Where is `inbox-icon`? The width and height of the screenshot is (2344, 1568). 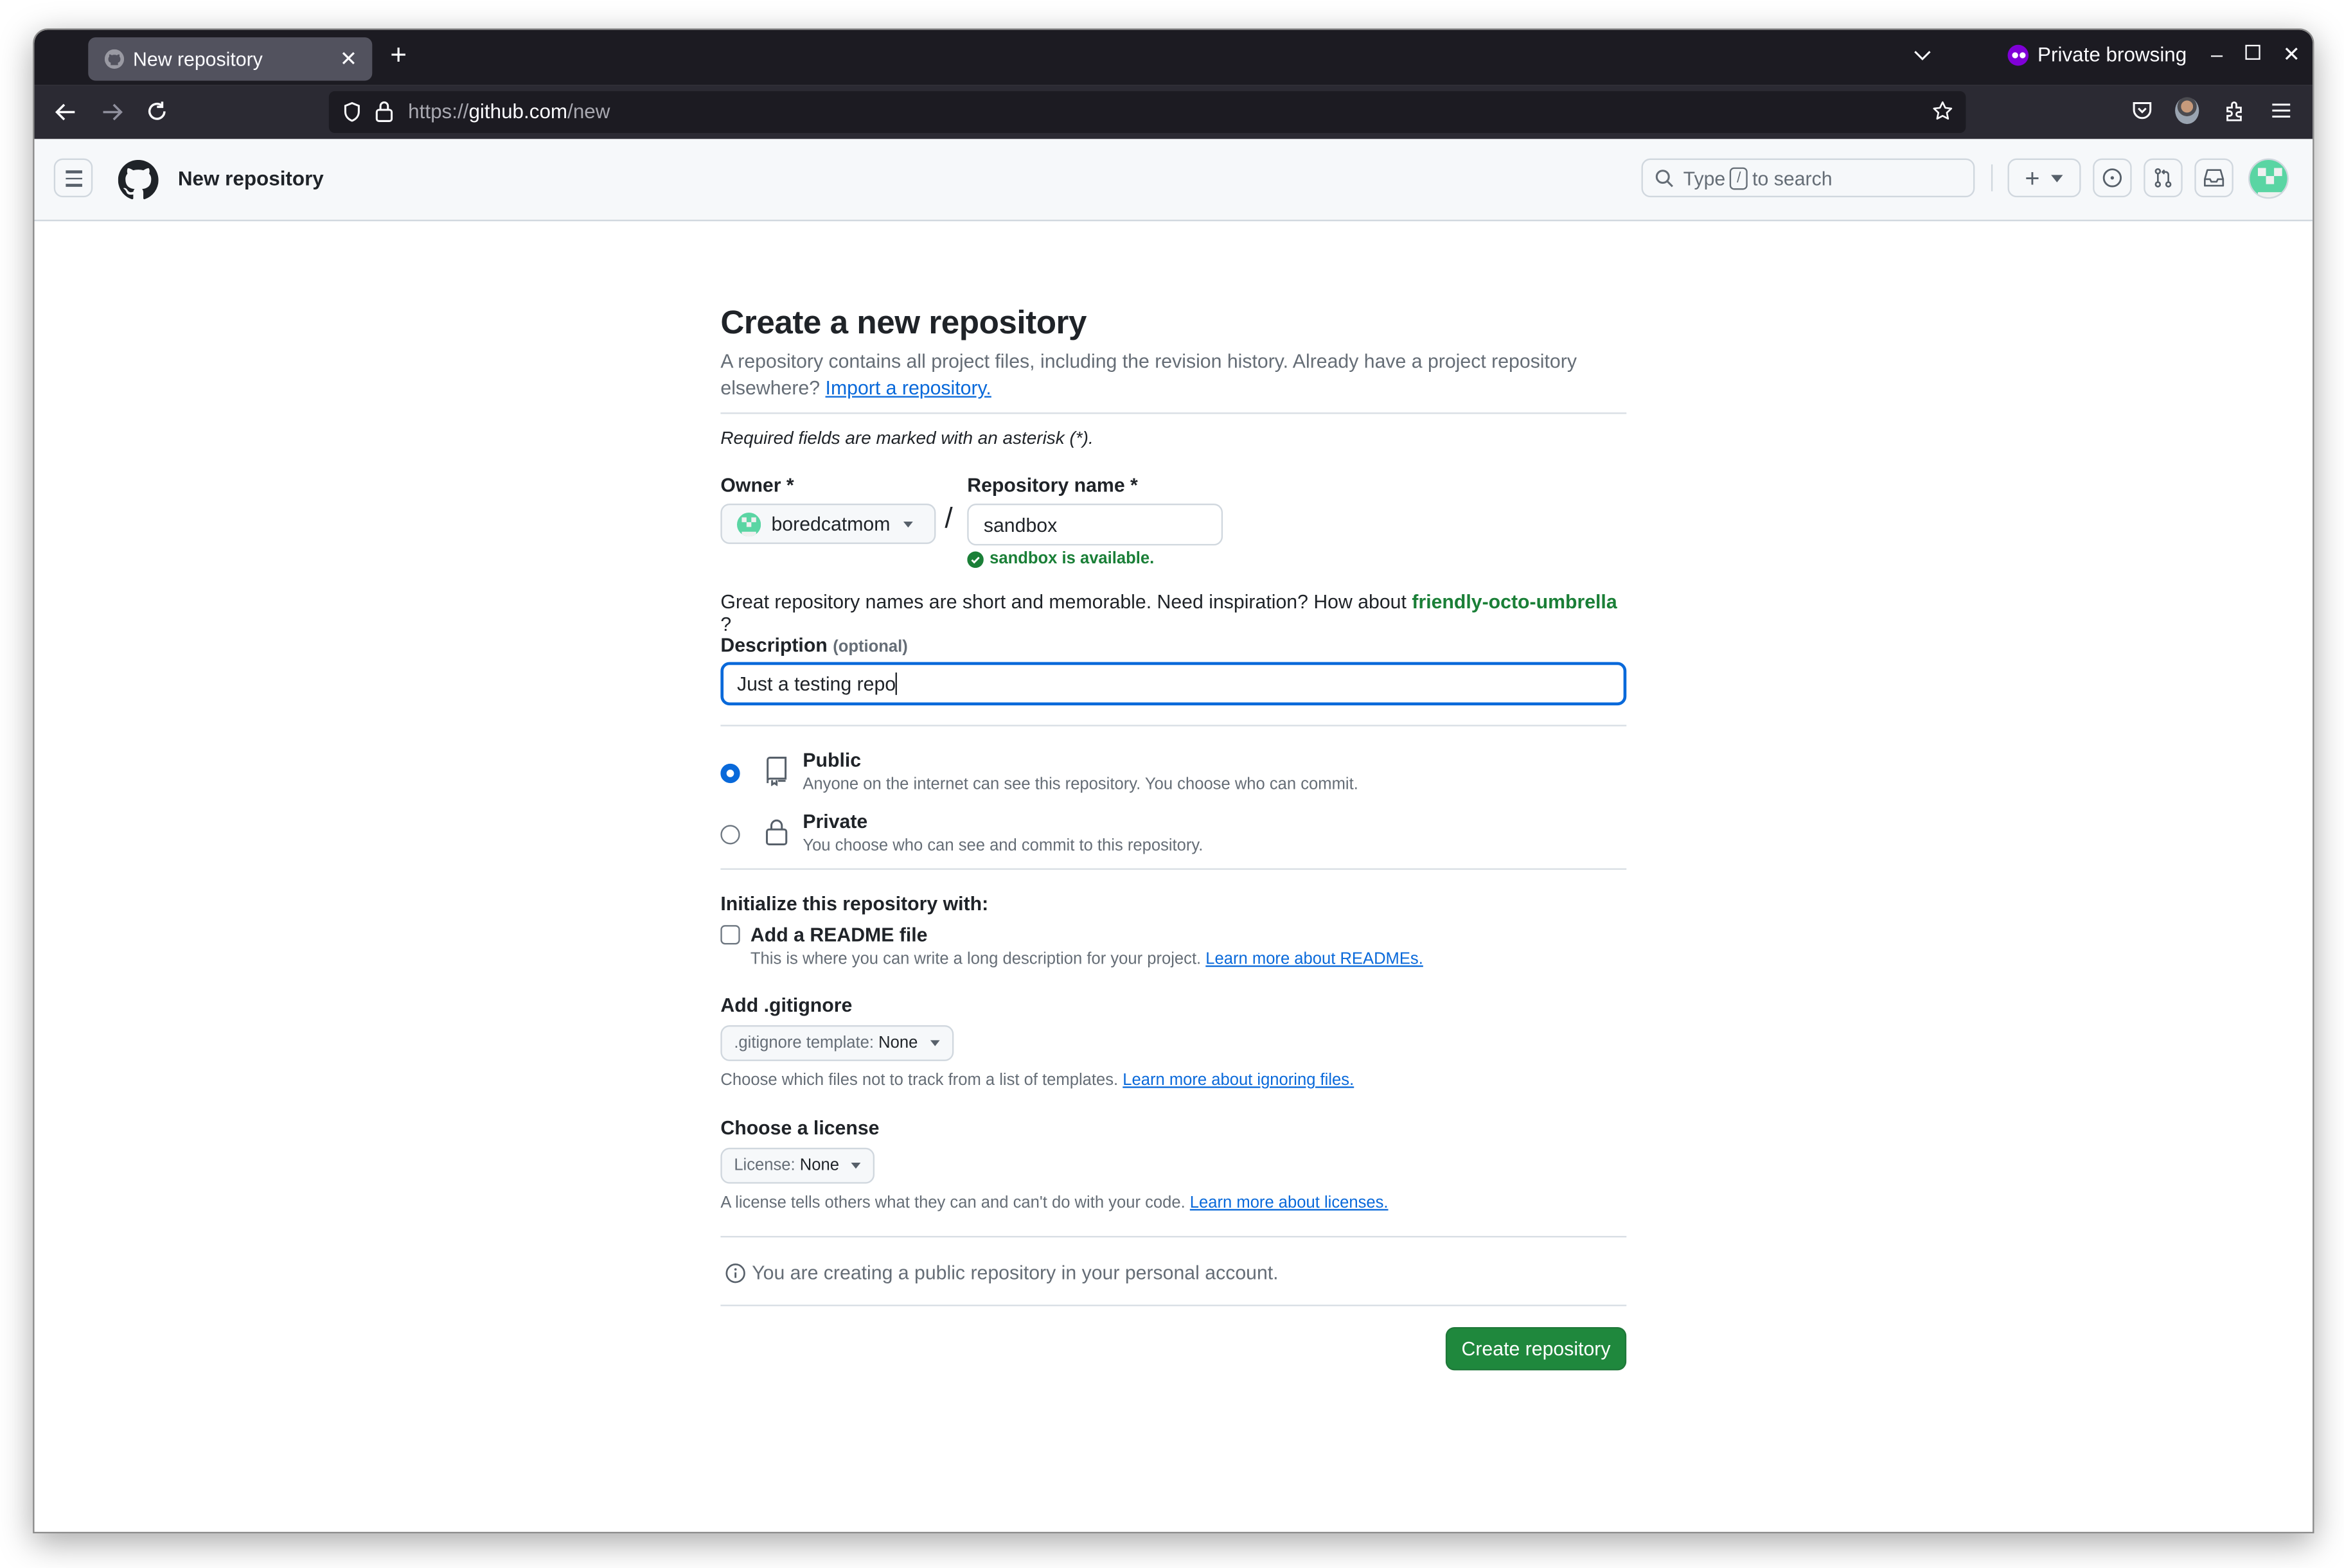 inbox-icon is located at coordinates (2214, 178).